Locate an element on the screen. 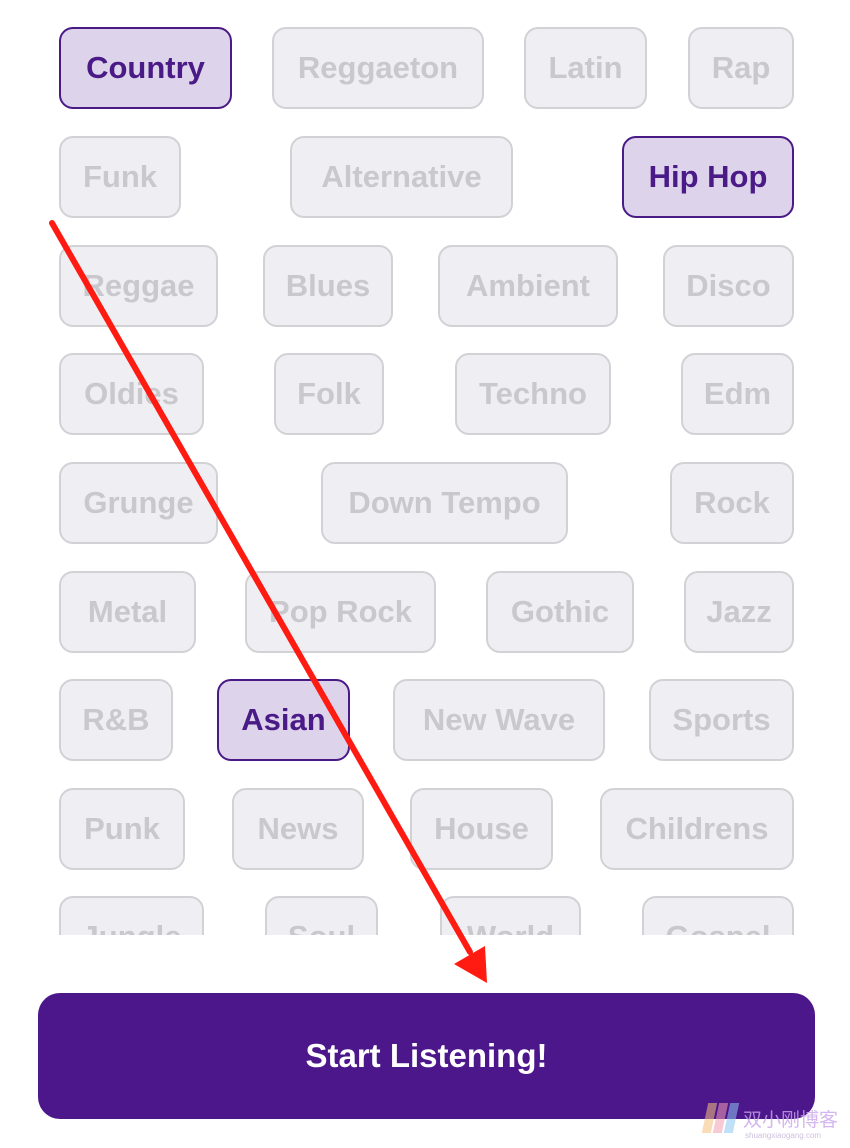 The image size is (850, 1148). genre-chip-childrens: Childrens is located at coordinates (697, 829).